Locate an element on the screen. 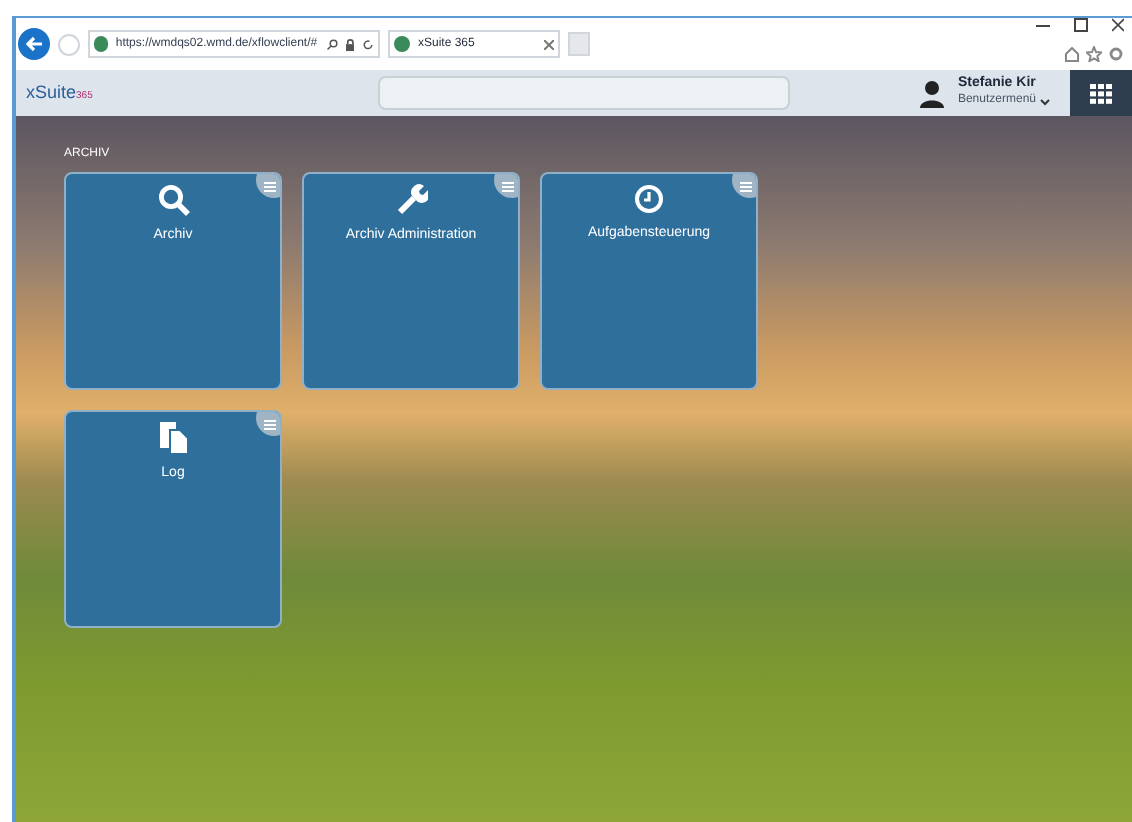 Image resolution: width=1132 pixels, height=822 pixels. clock-icon is located at coordinates (649, 199).